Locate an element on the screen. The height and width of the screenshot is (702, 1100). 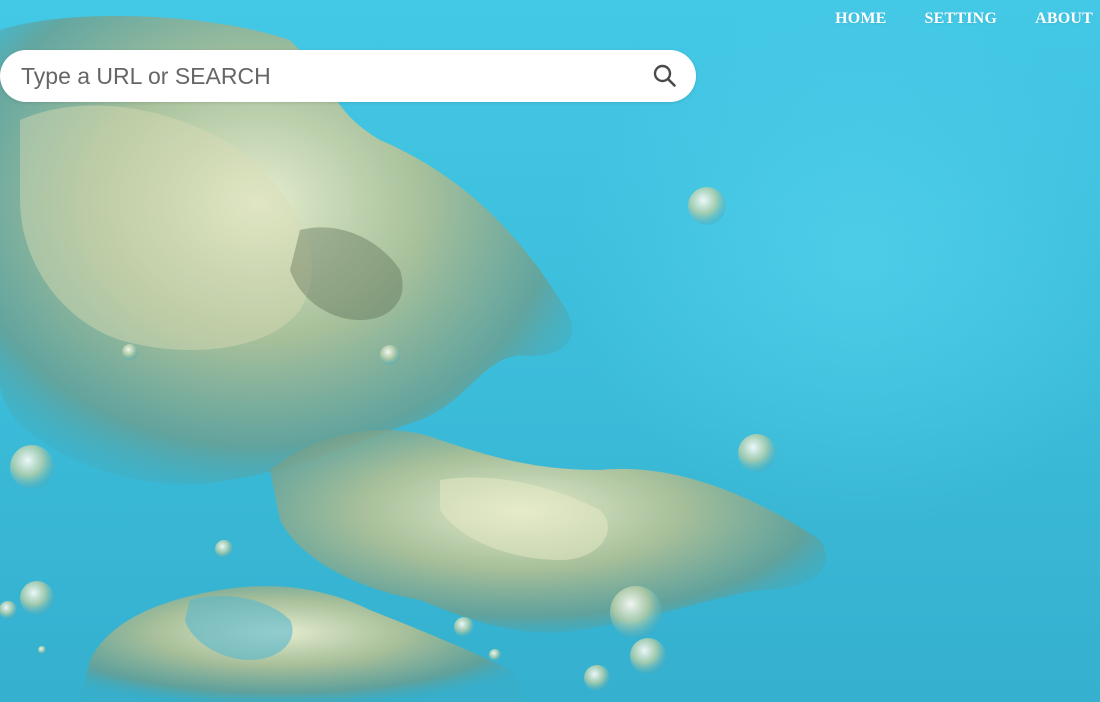
top-navigation: HOME SETTING ABOUT is located at coordinates (958, 19).